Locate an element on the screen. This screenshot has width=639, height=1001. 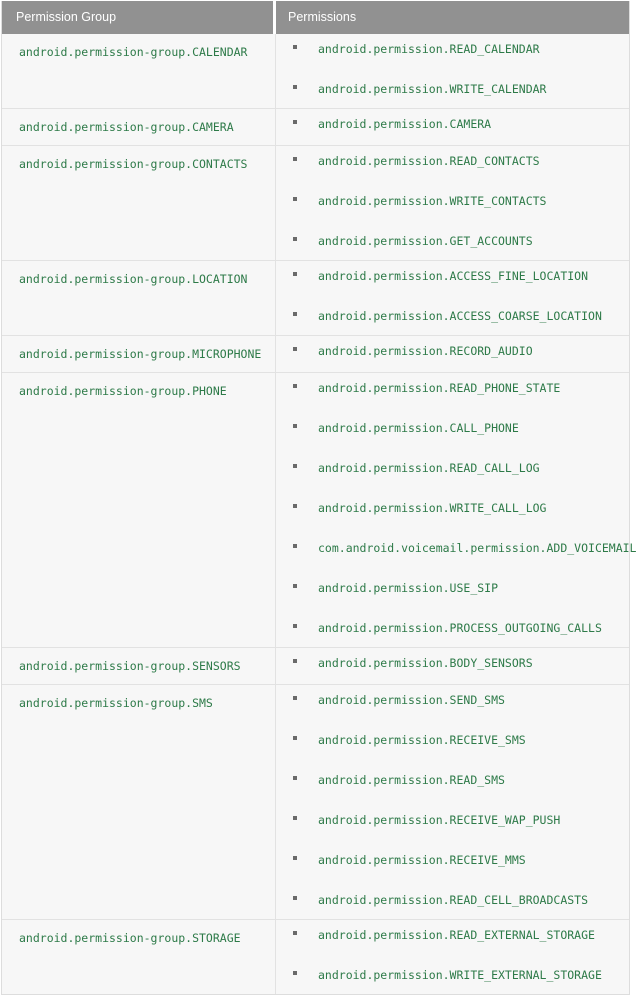
table-header: Permission Group Permissions is located at coordinates (315, 17).